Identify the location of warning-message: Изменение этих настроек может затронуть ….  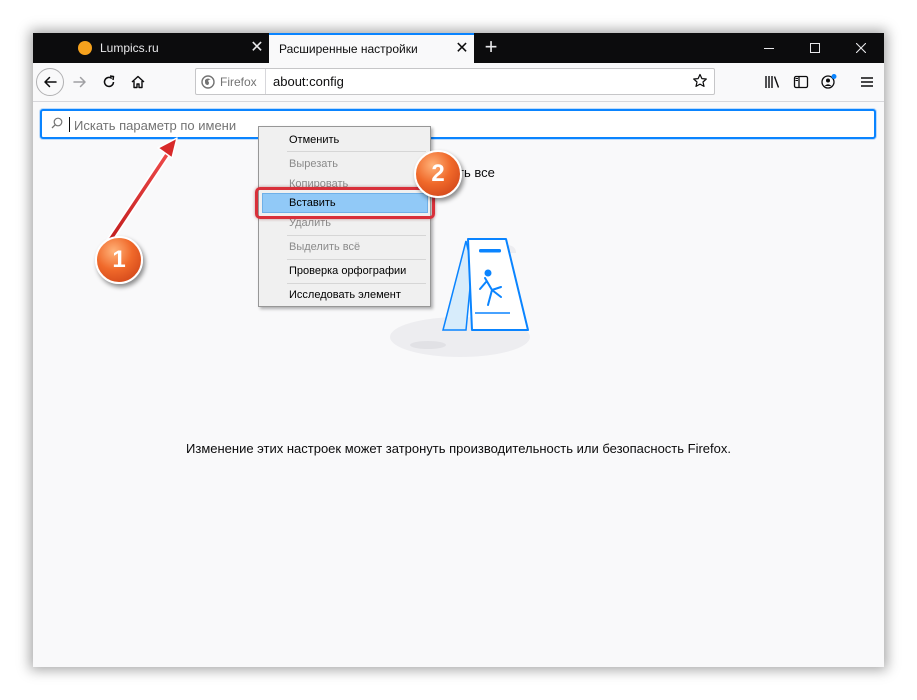
(458, 448).